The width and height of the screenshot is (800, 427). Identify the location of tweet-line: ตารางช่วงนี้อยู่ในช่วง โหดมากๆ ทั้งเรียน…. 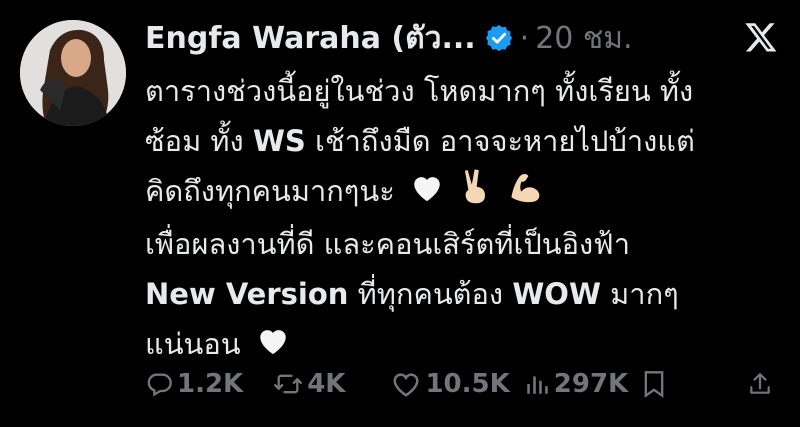
(419, 91).